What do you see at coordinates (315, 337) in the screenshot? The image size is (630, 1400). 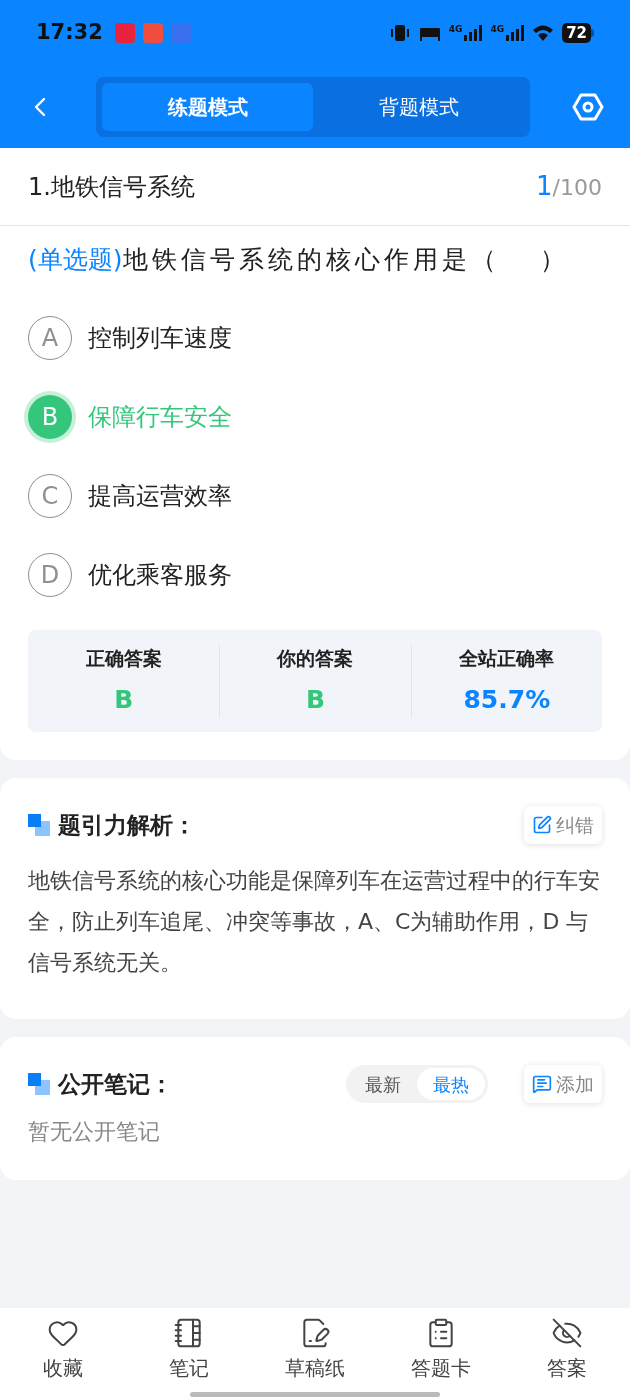 I see `answer-option: A 控制列车速度` at bounding box center [315, 337].